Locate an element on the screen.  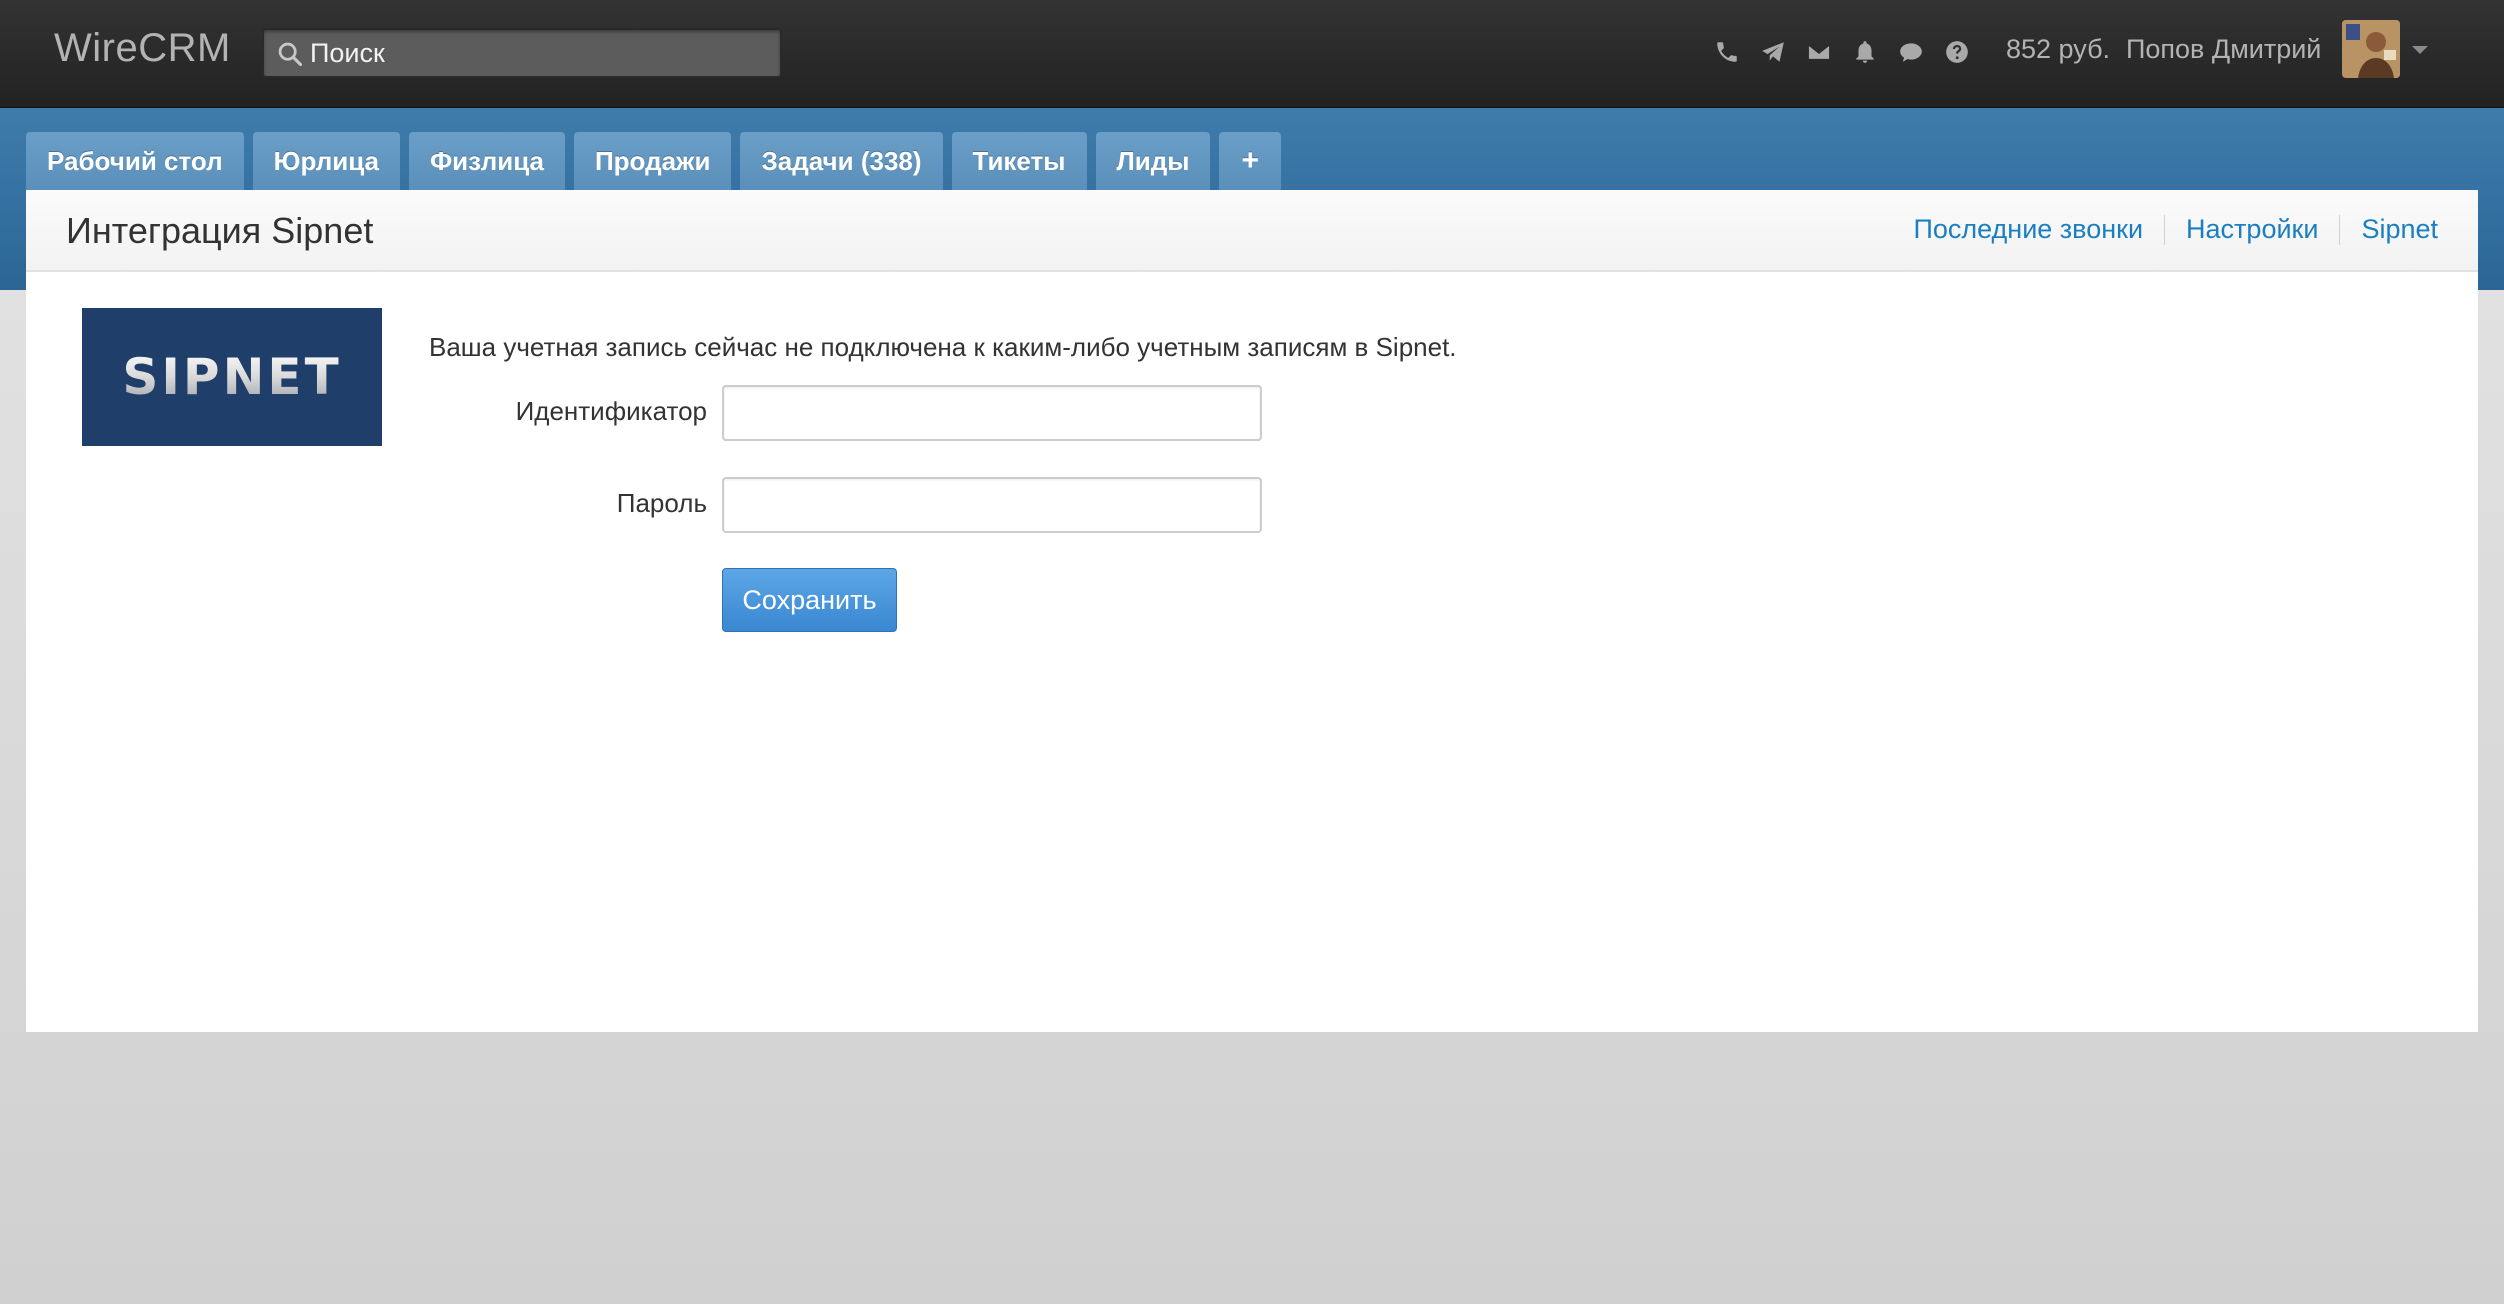
sipnet-logo-text: SIPNET is located at coordinates (232, 377).